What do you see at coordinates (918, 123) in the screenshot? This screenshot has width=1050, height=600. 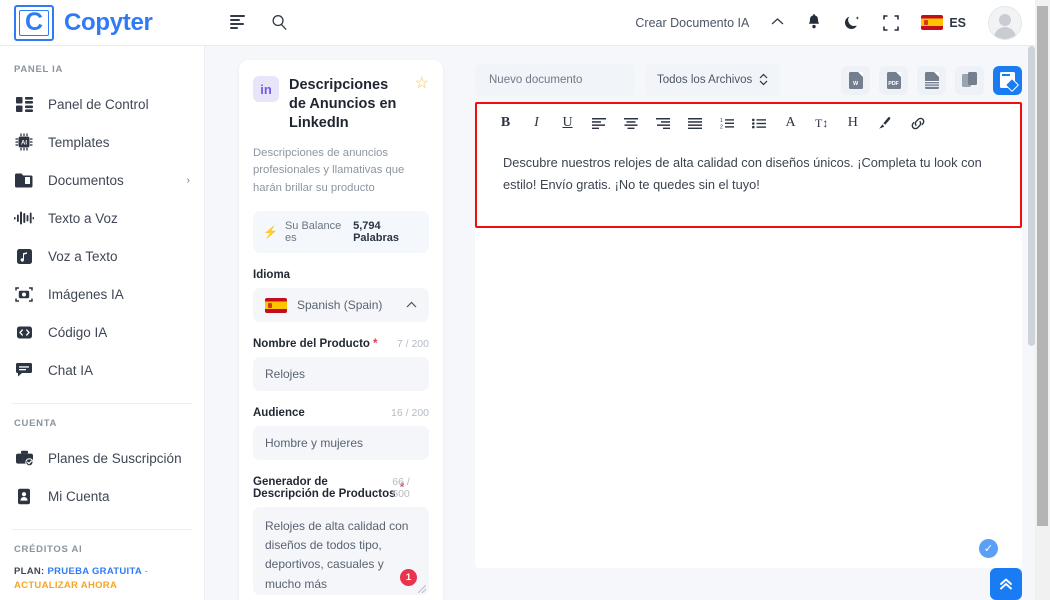 I see `link-icon` at bounding box center [918, 123].